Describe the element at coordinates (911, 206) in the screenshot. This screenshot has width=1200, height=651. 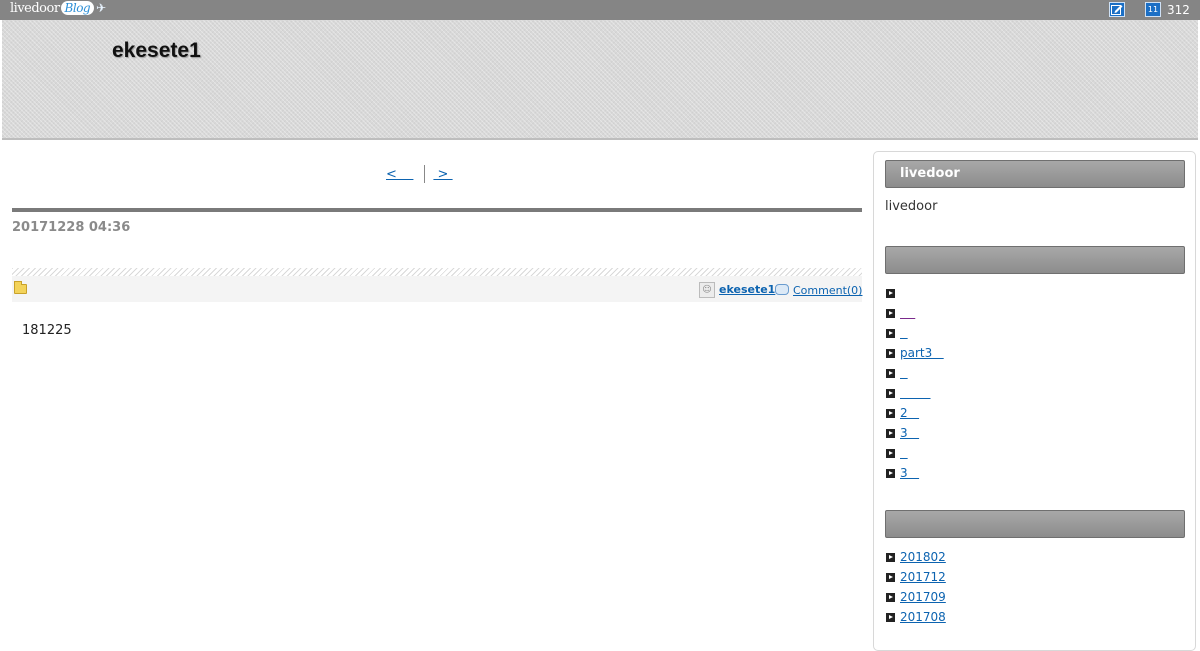
I see `sidebar-livedoor-text: livedoor` at that location.